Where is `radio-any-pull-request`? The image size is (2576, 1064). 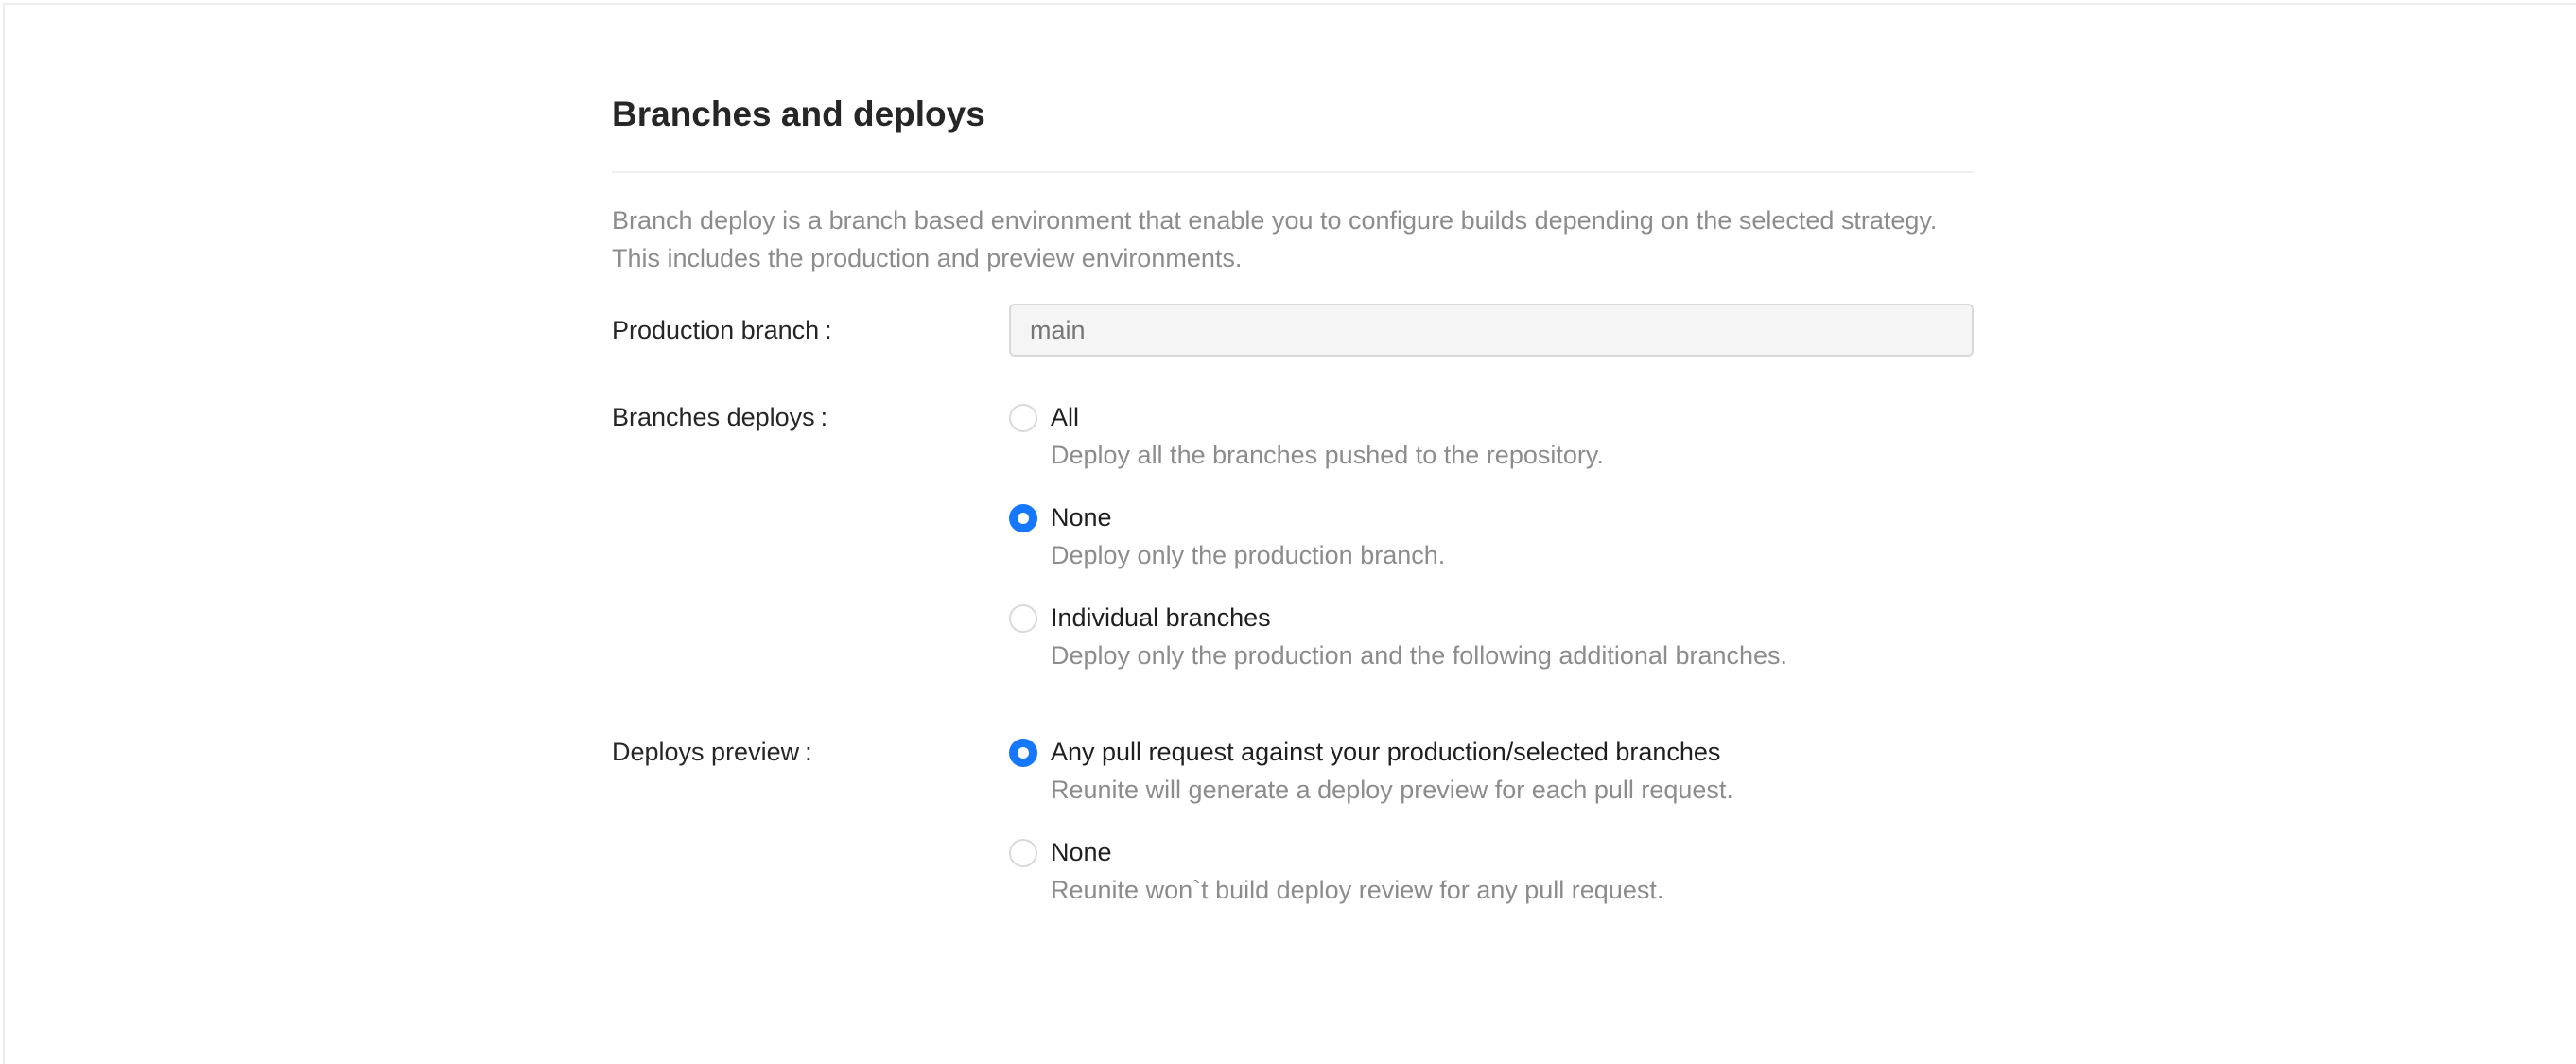 radio-any-pull-request is located at coordinates (1023, 753).